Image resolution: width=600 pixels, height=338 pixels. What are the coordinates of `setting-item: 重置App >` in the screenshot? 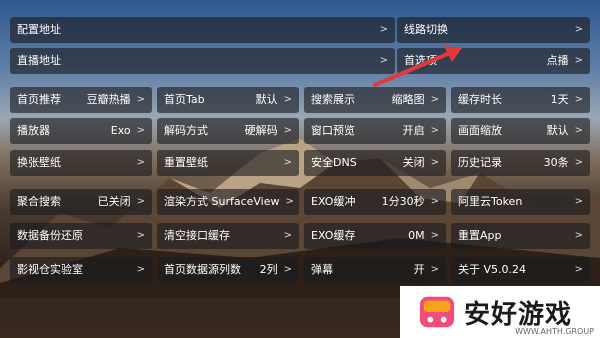 It's located at (520, 236).